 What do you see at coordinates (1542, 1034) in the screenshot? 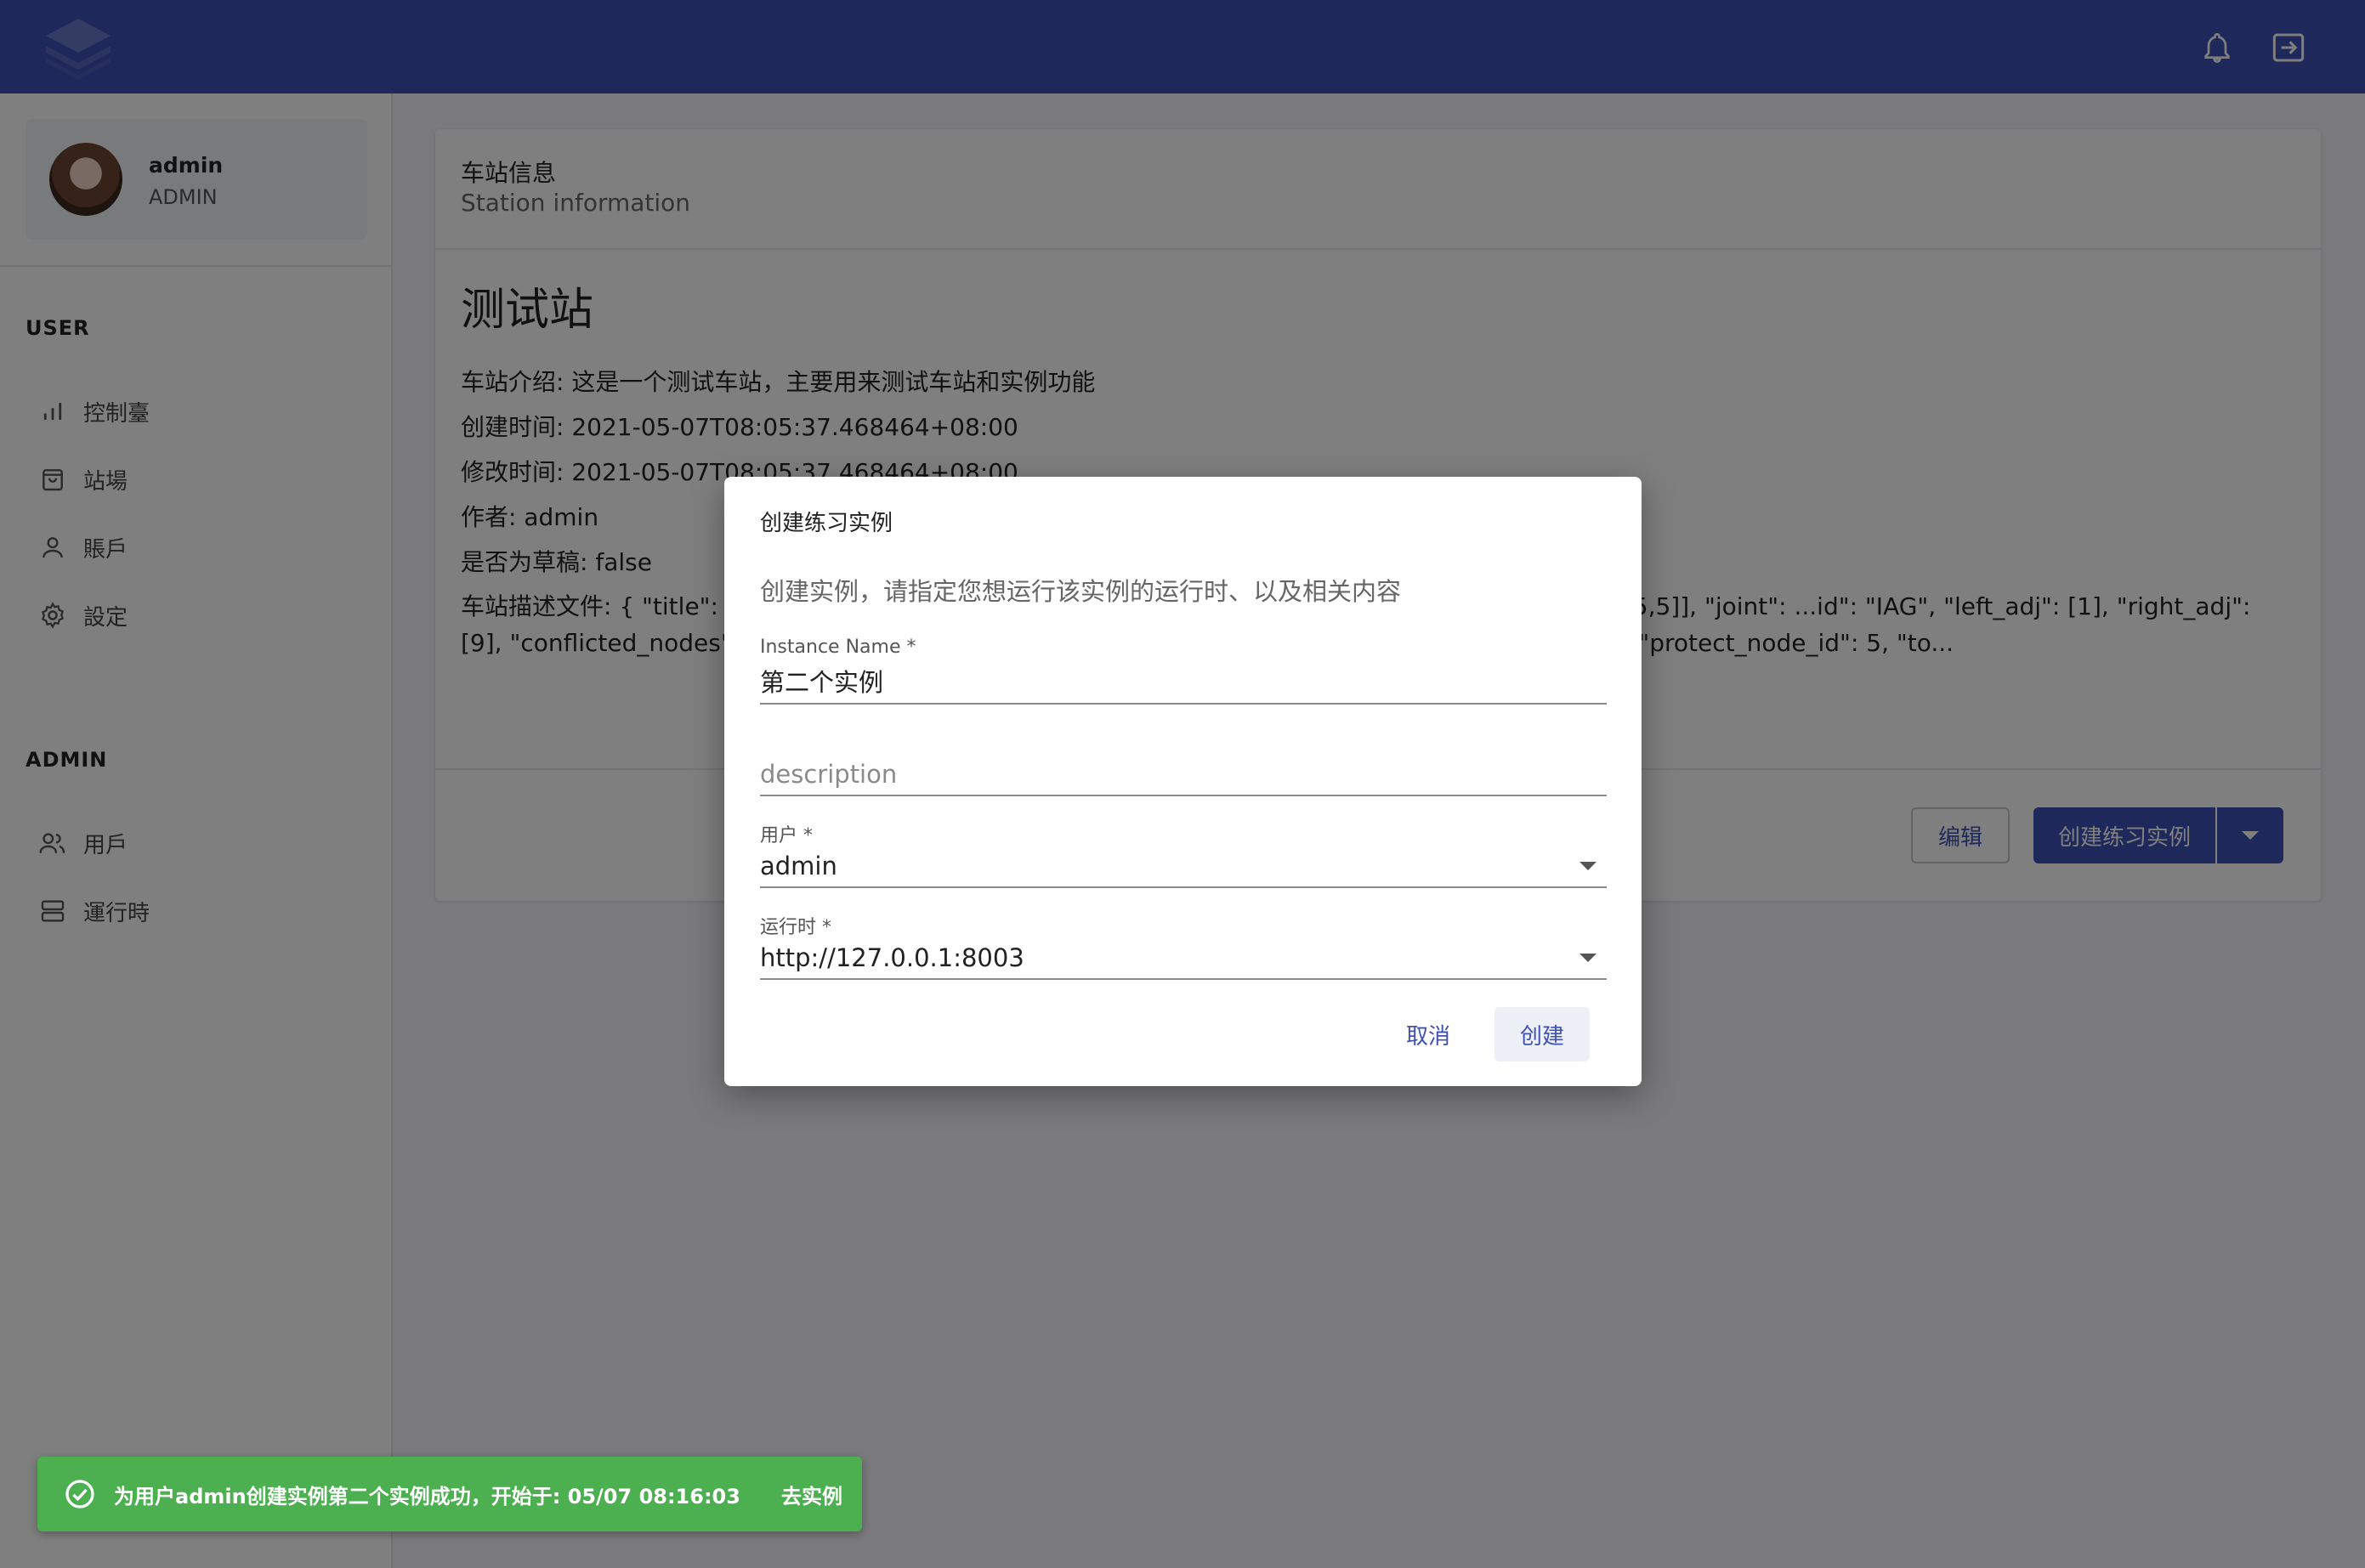
I see `create-button: 创建` at bounding box center [1542, 1034].